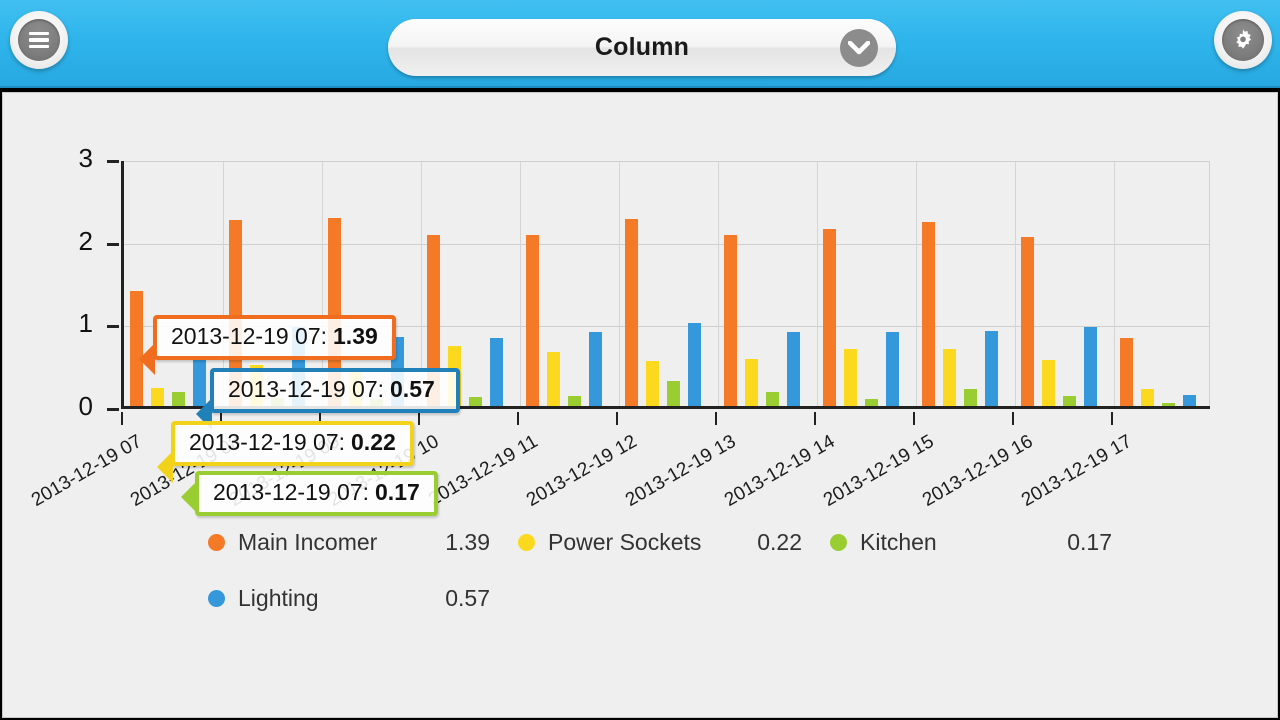  Describe the element at coordinates (667, 161) in the screenshot. I see `plot-top-border` at that location.